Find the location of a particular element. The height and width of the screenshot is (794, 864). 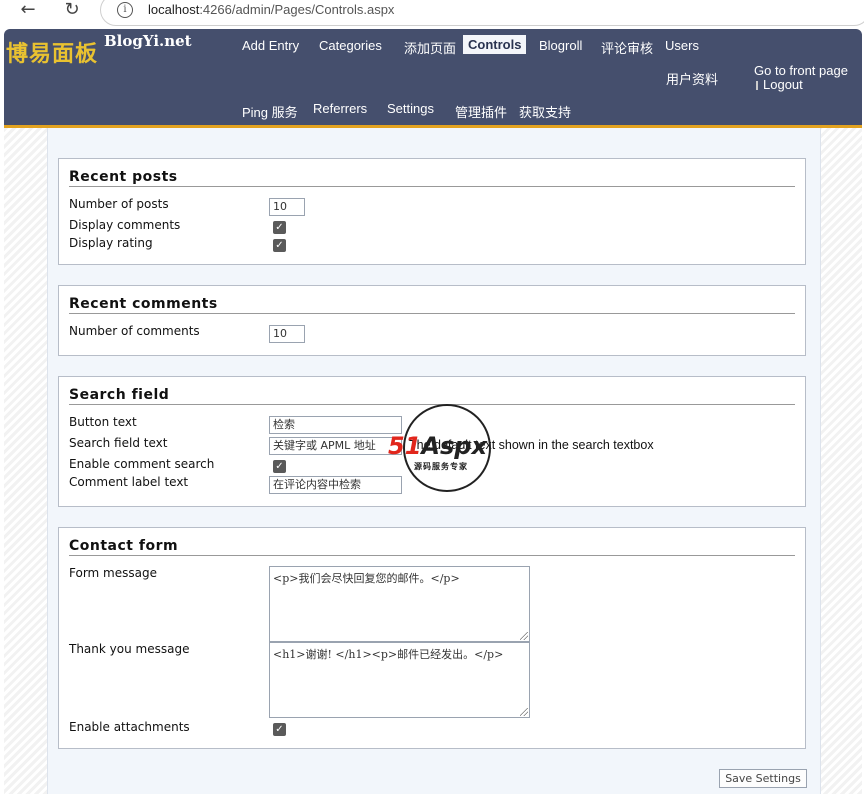

number-of-comments-label: Number of comments is located at coordinates (134, 331).